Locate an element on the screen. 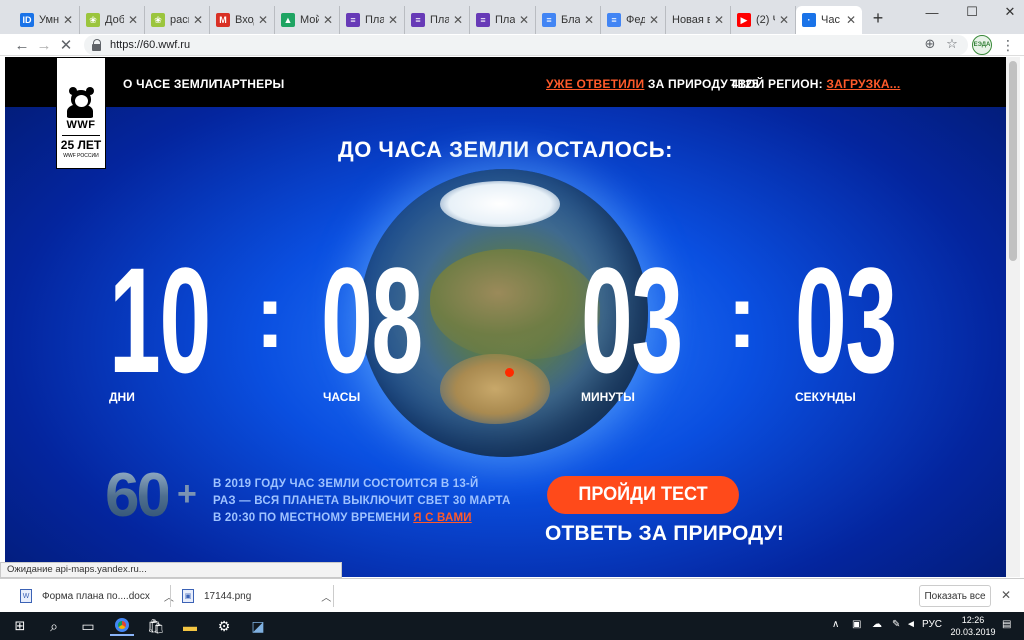  download-item: W Форма плана по....docx ︿ is located at coordinates (97, 596).